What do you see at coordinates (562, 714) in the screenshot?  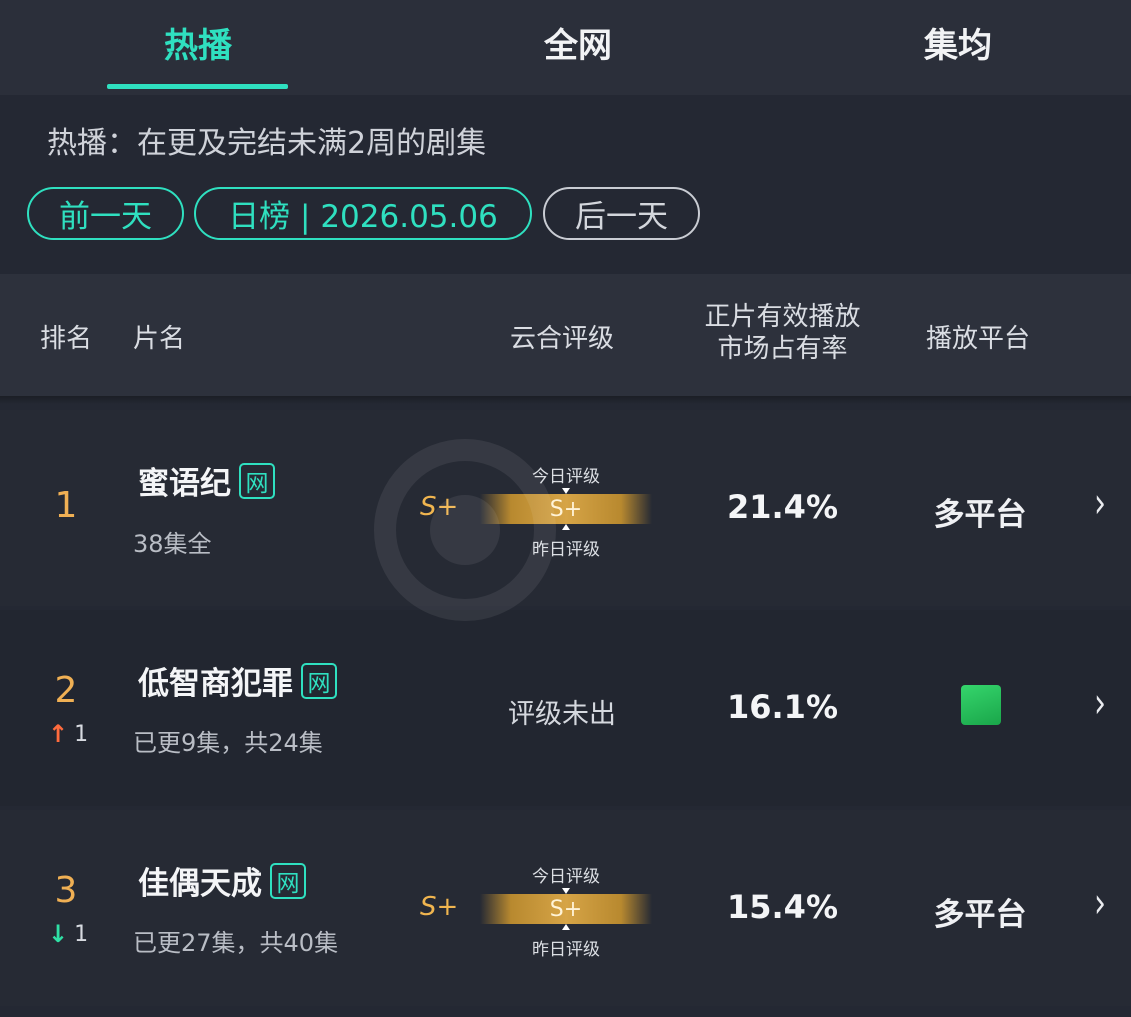 I see `rating-pending: 评级未出` at bounding box center [562, 714].